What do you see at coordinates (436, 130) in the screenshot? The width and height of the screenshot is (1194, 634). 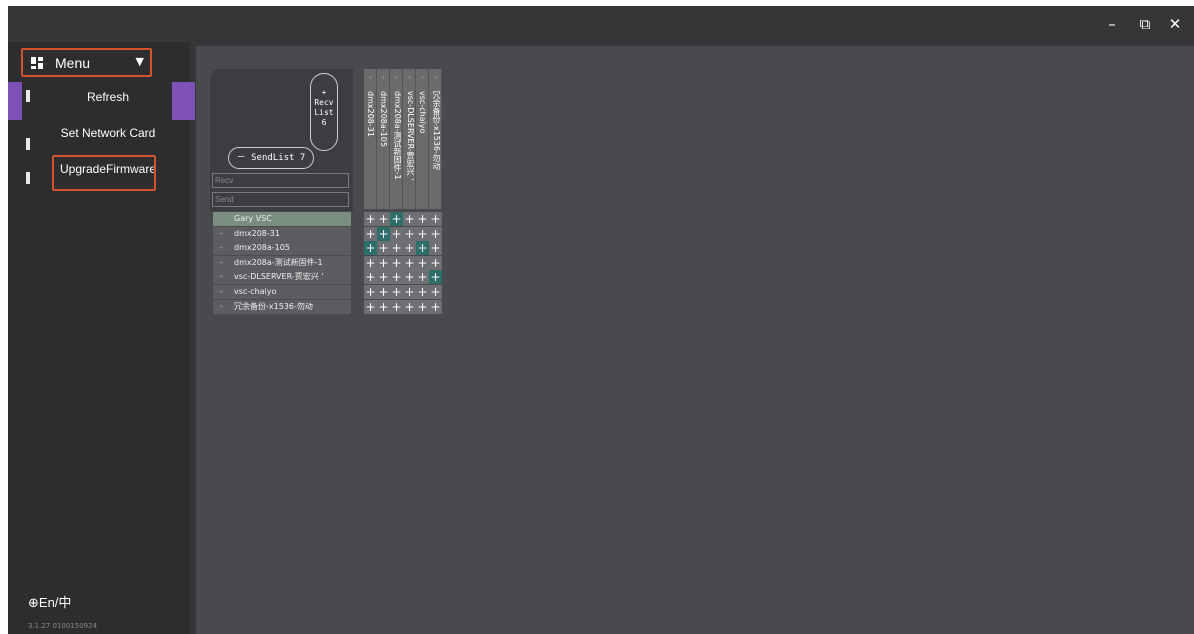 I see `column-header-label: 冗余备份-x1536-勿动` at bounding box center [436, 130].